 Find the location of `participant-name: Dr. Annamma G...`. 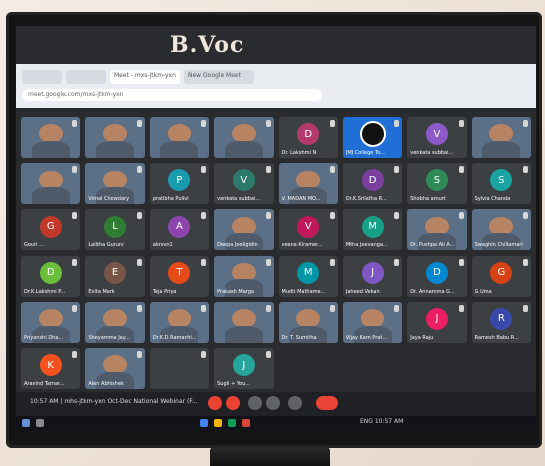

participant-name: Dr. Annamma G... is located at coordinates (432, 291).